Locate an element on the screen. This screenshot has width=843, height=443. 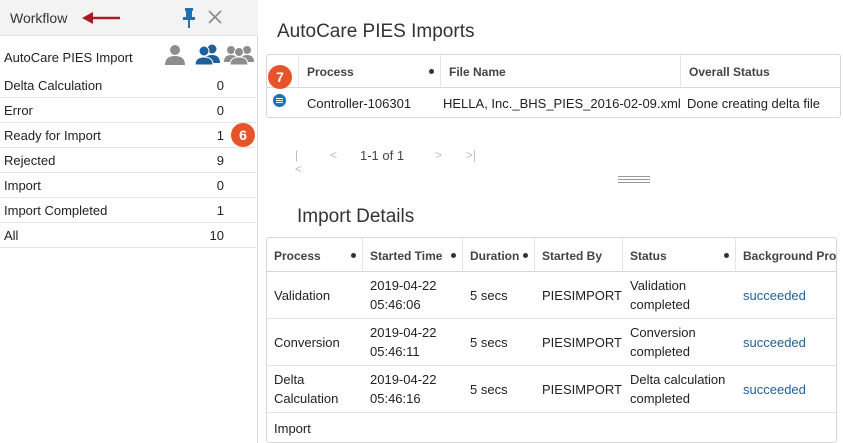
column-header-overall-status: Overall Status is located at coordinates (760, 71).